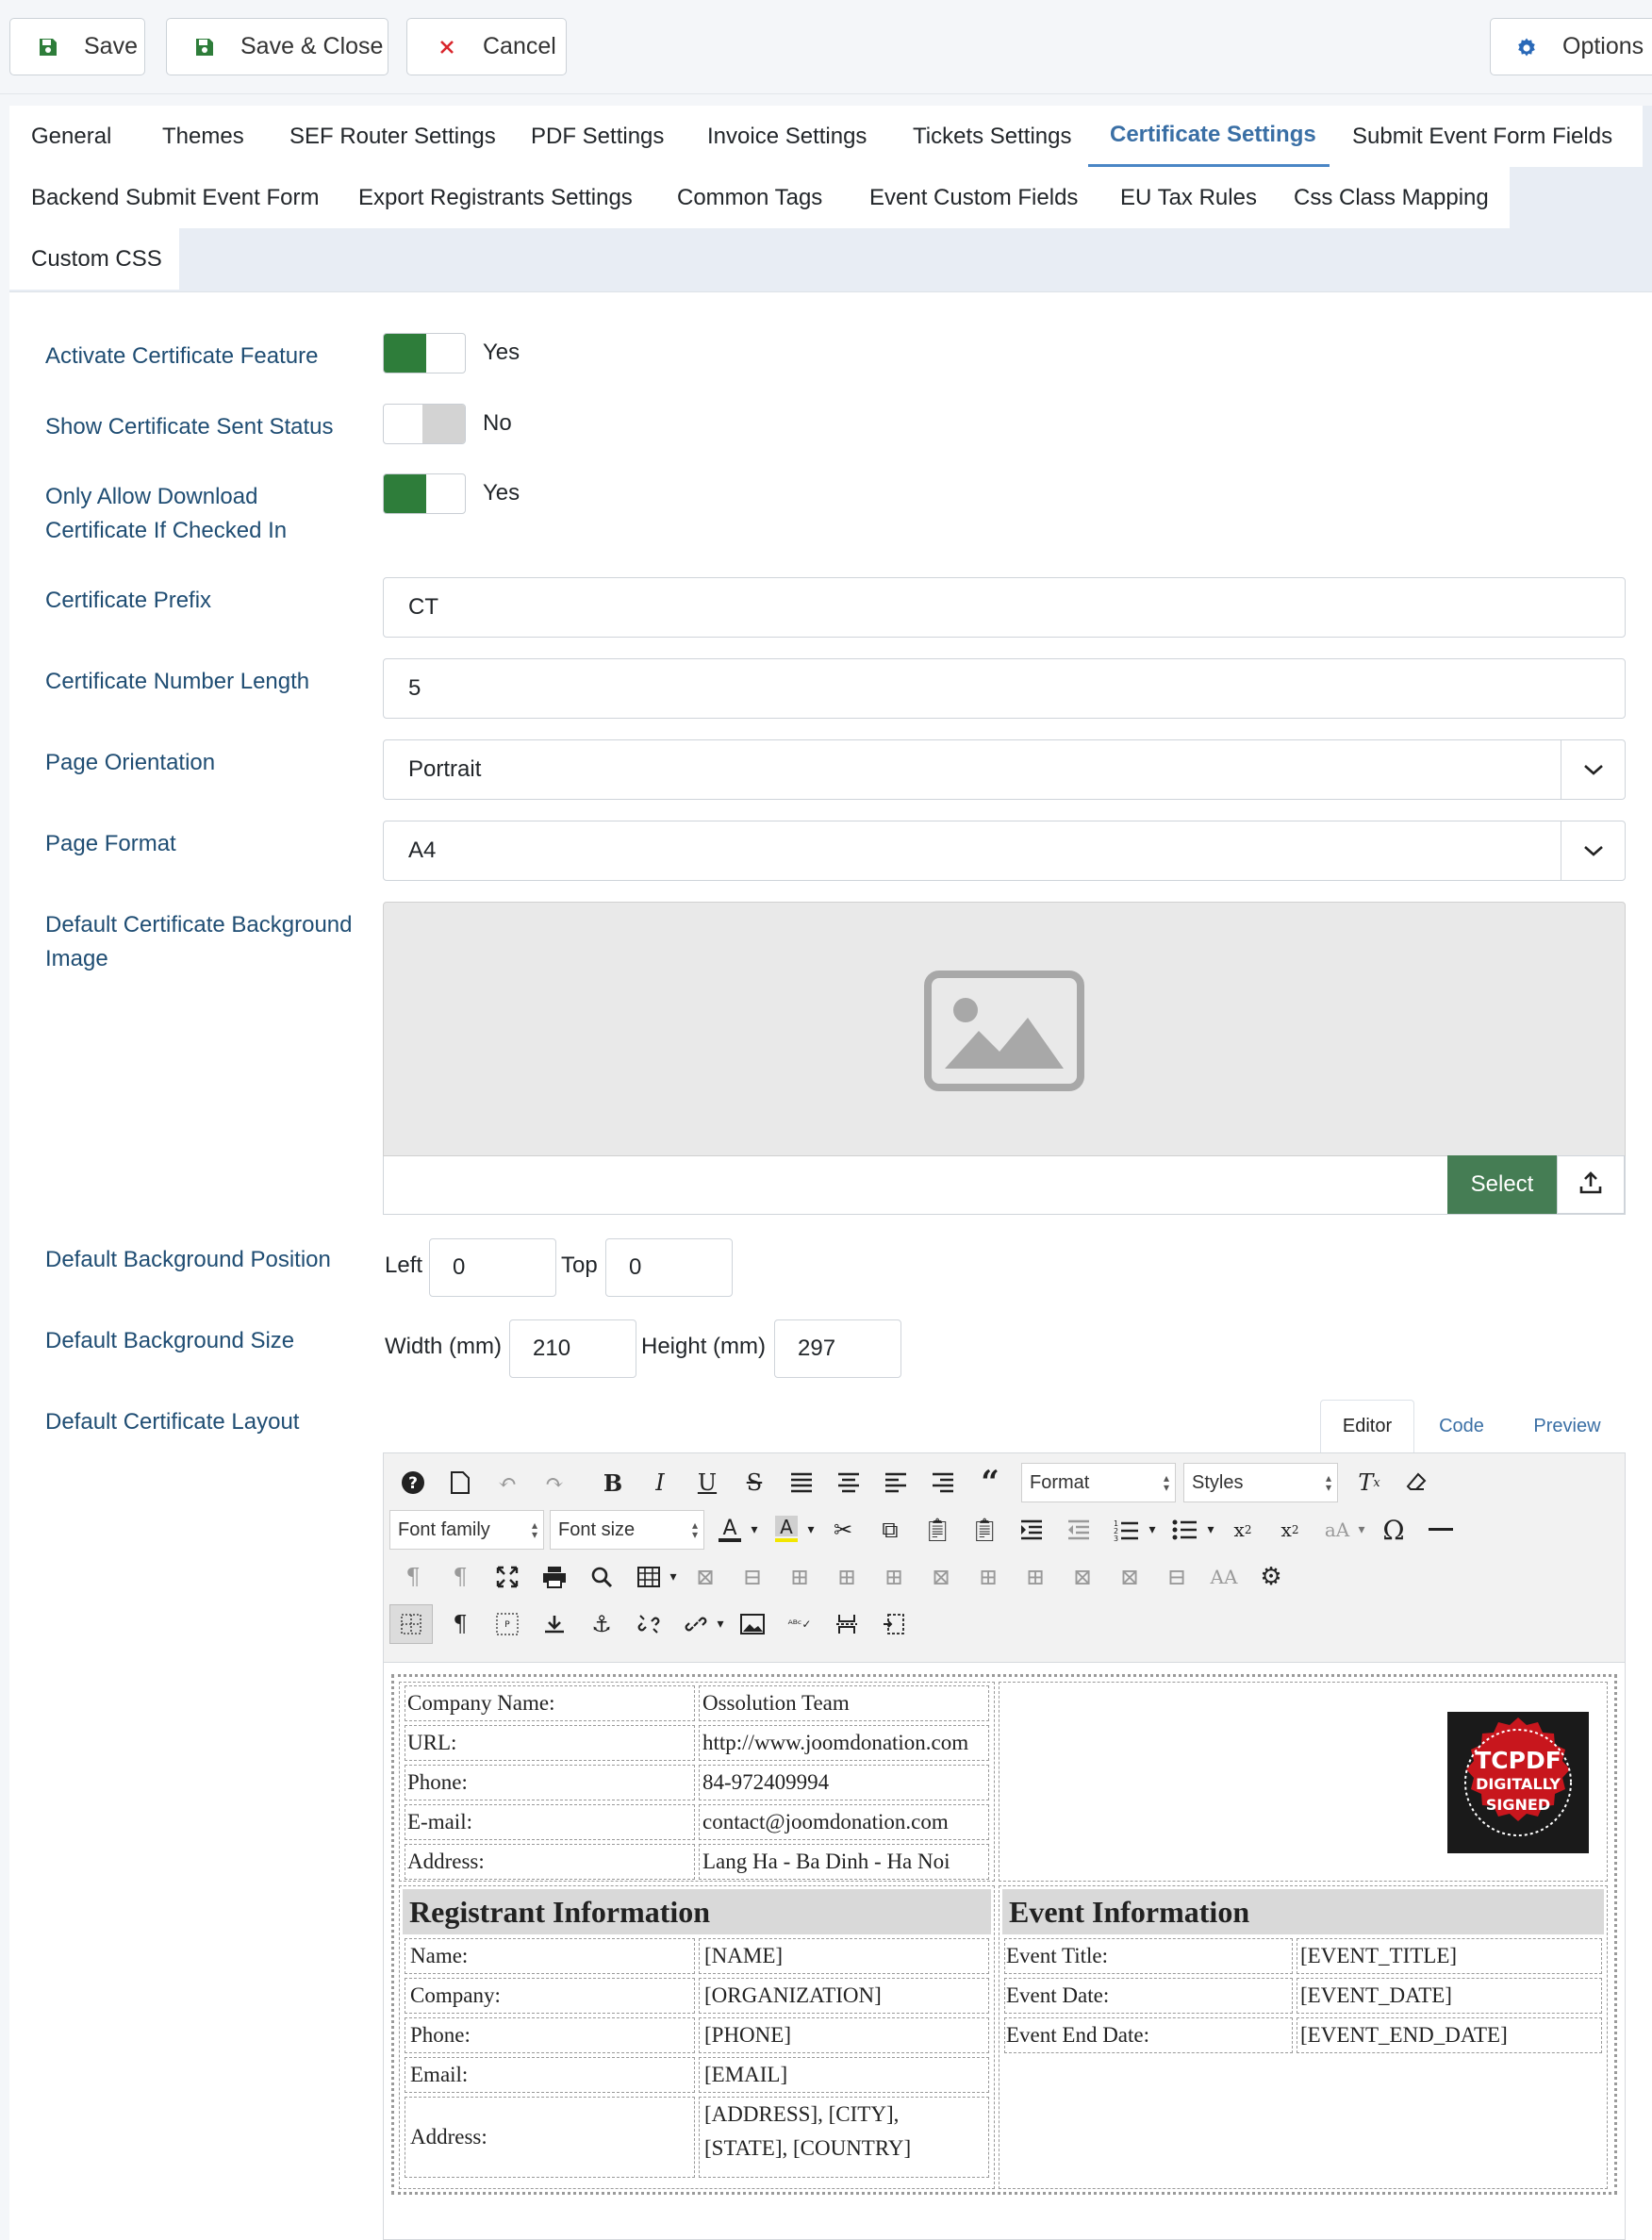 This screenshot has width=1652, height=2240. What do you see at coordinates (486, 46) in the screenshot?
I see `cancel-button: Cancel` at bounding box center [486, 46].